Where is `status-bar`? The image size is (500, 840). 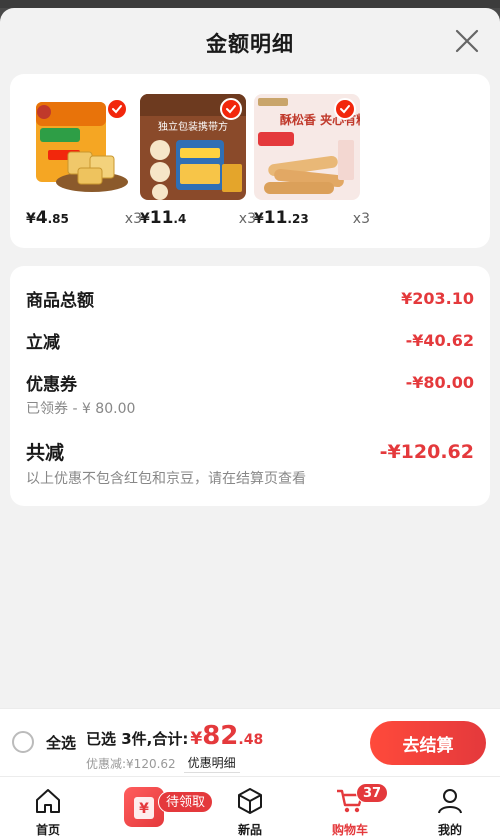
status-bar is located at coordinates (250, 4).